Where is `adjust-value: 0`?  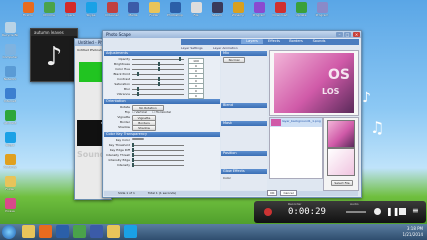 adjust-value: 0 is located at coordinates (196, 95).